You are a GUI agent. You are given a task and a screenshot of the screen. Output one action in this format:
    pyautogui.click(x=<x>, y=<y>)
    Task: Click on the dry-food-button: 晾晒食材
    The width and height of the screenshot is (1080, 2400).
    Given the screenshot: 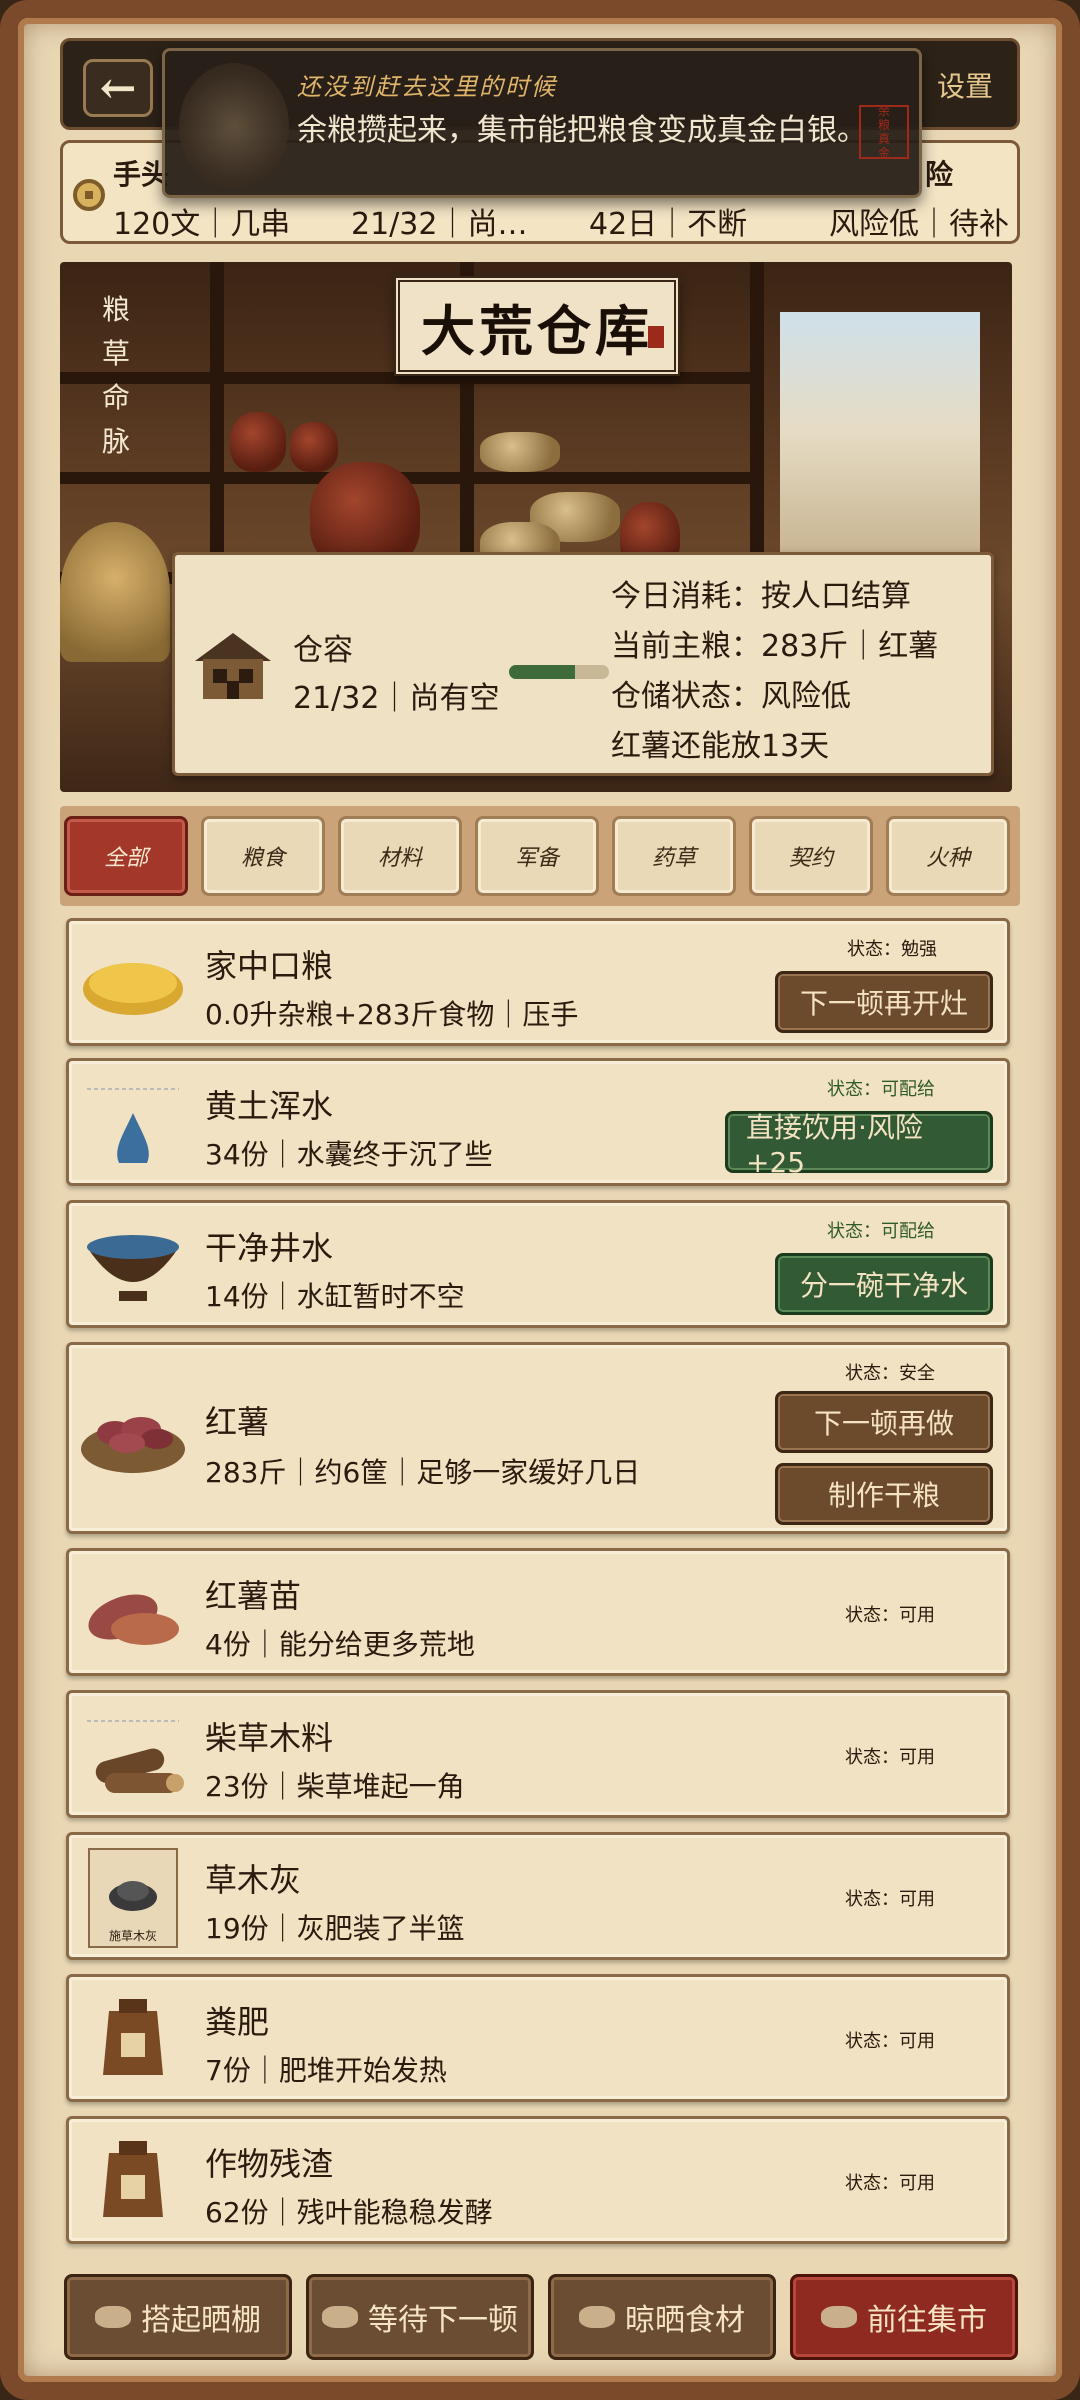 What is the action you would take?
    pyautogui.click(x=662, y=2317)
    